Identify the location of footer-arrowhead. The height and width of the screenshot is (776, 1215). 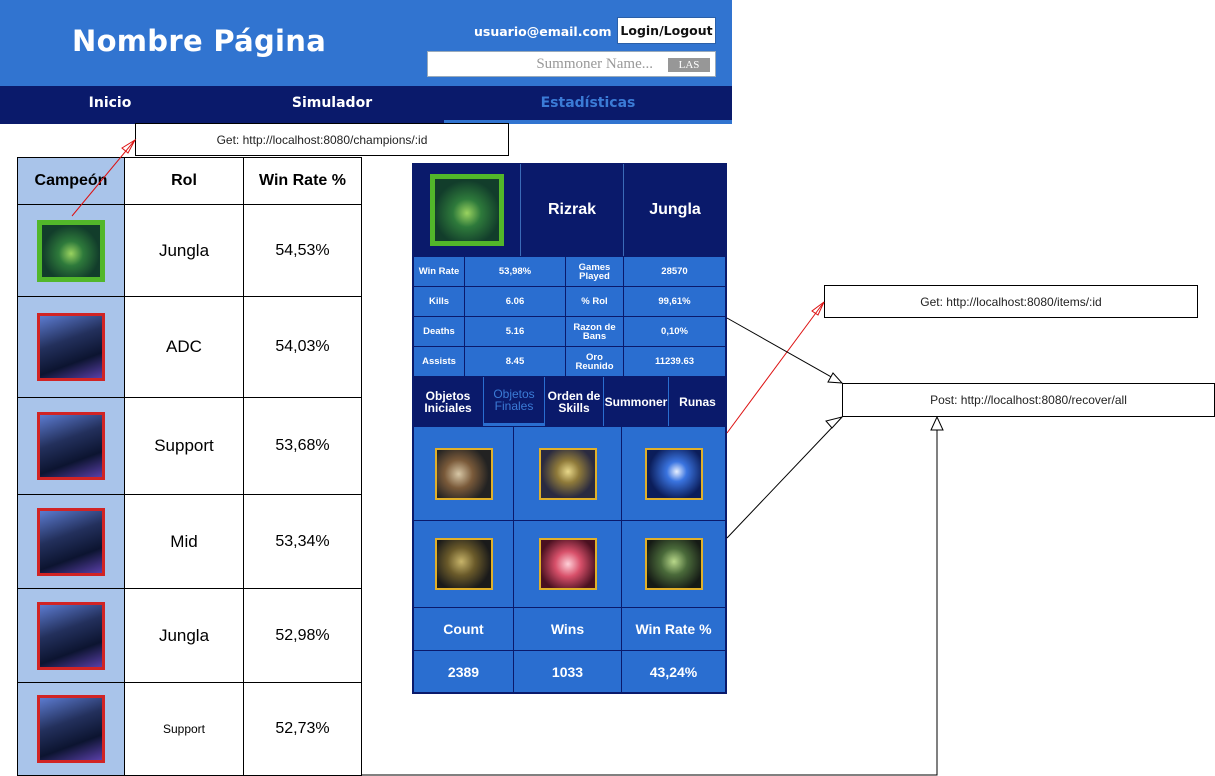
(834, 422).